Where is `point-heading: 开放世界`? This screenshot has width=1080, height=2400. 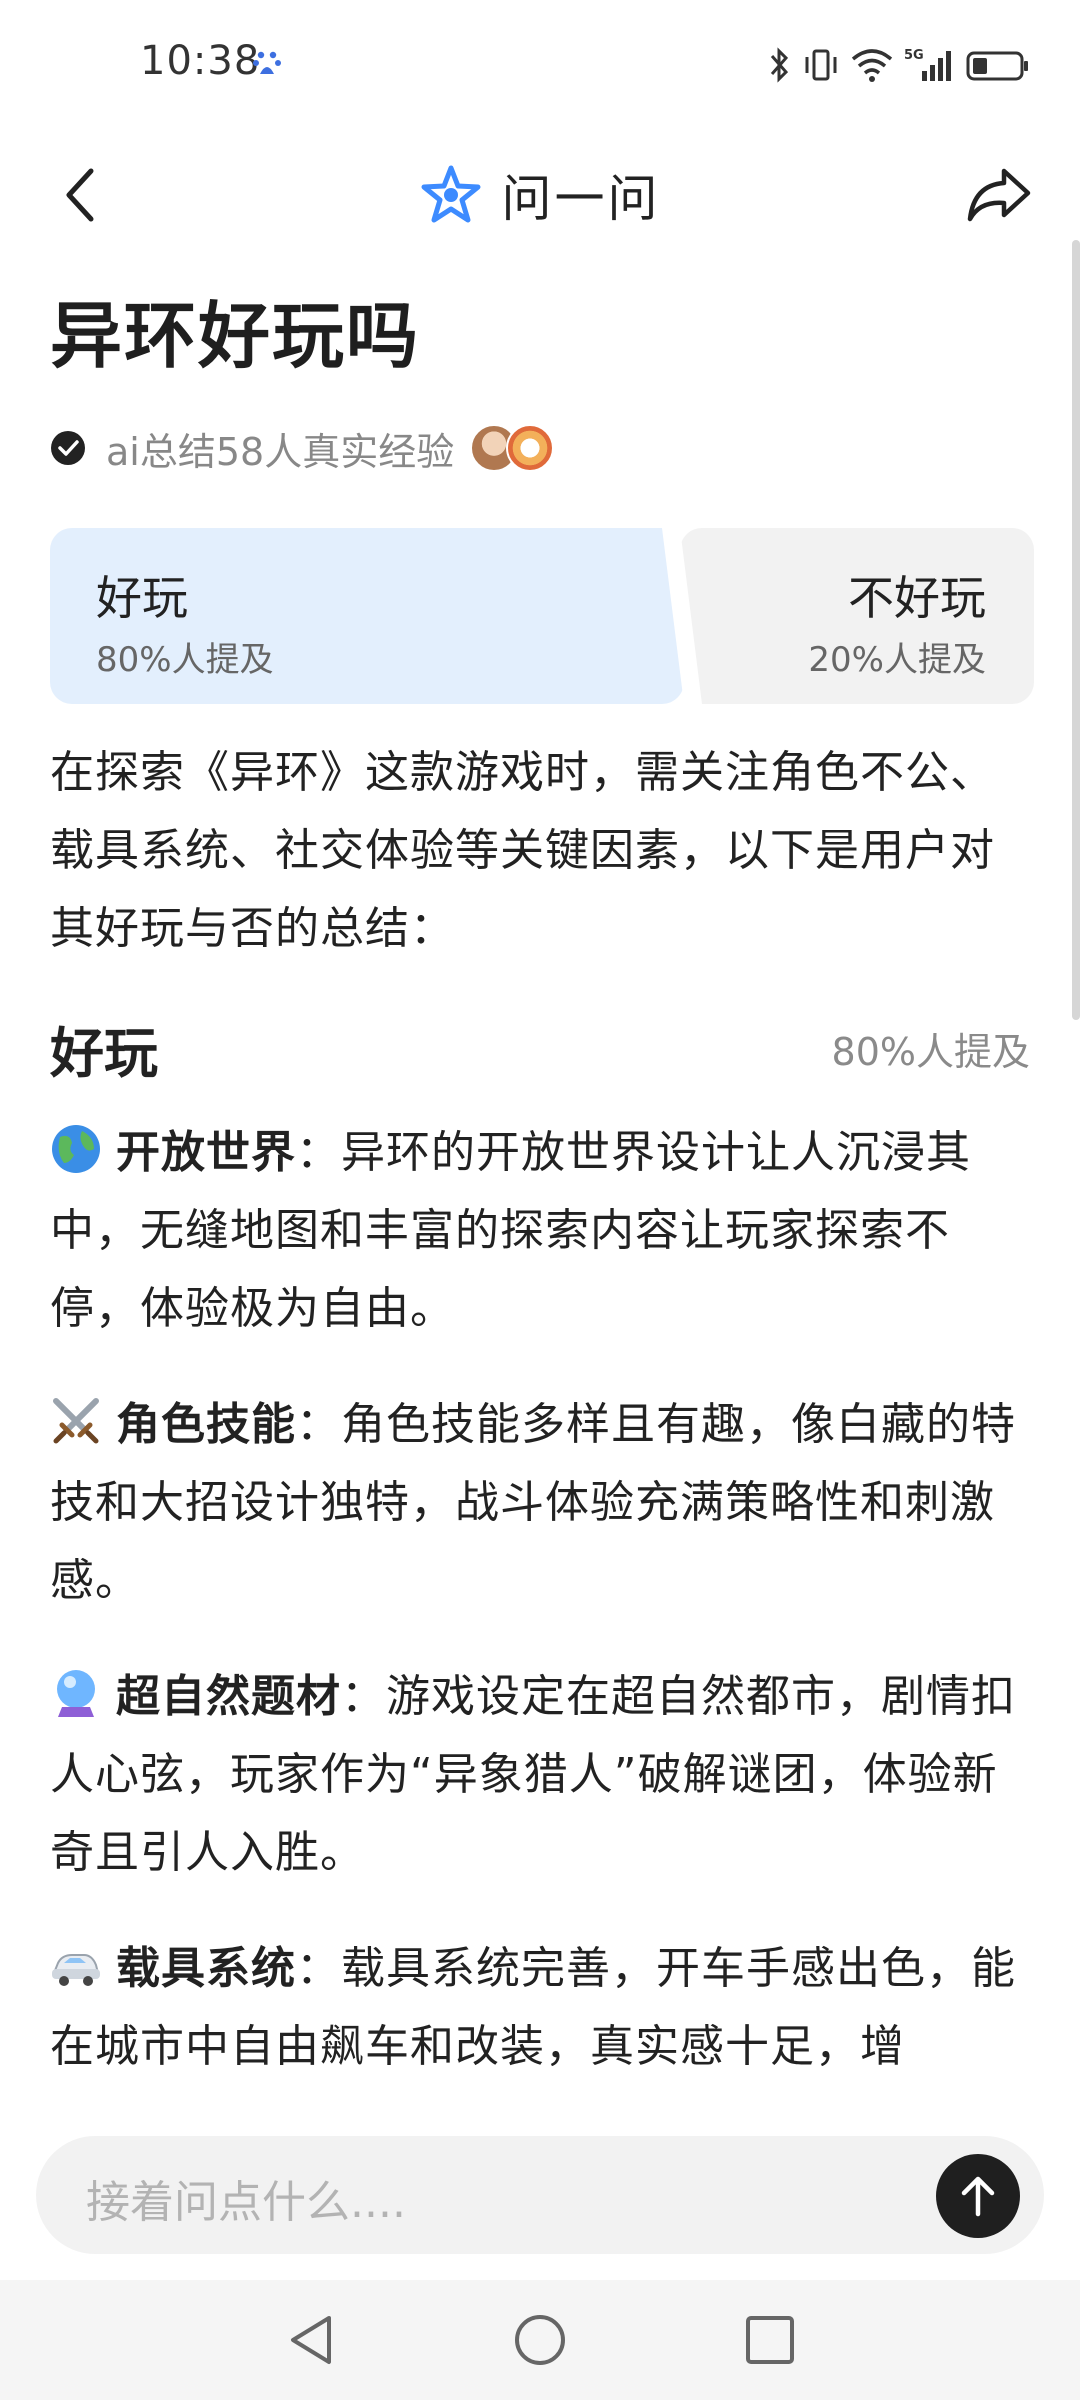
point-heading: 开放世界 is located at coordinates (206, 1152).